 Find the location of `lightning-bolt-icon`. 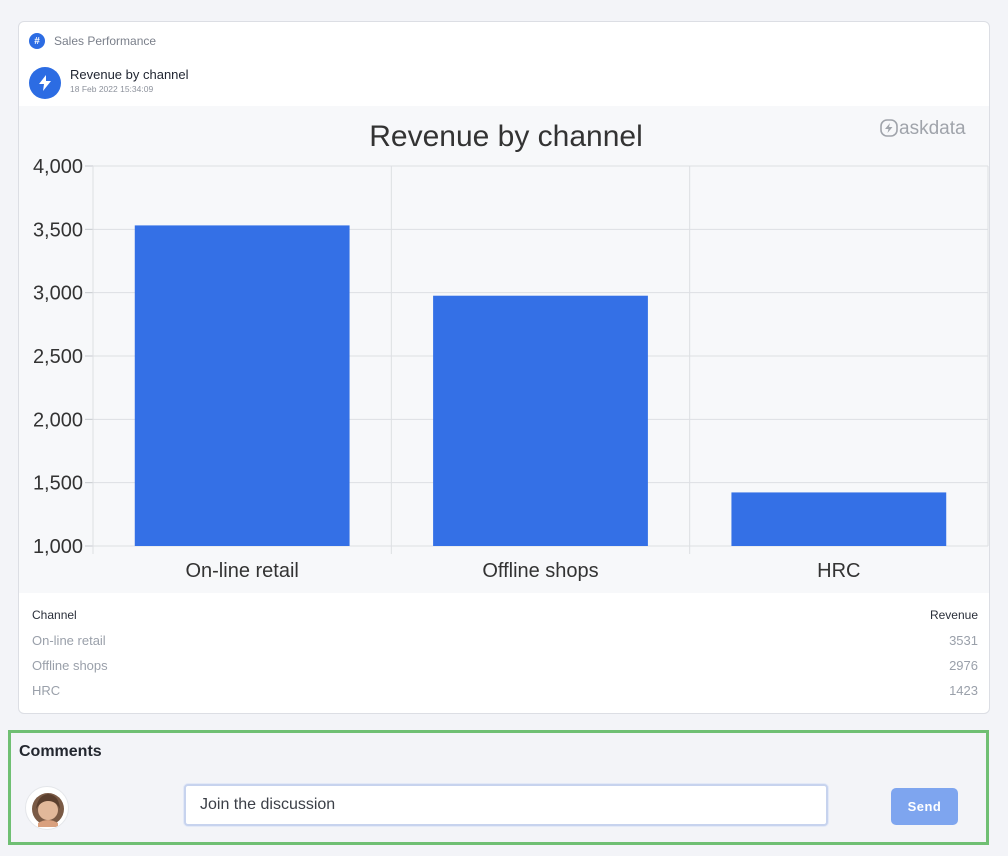

lightning-bolt-icon is located at coordinates (45, 83).